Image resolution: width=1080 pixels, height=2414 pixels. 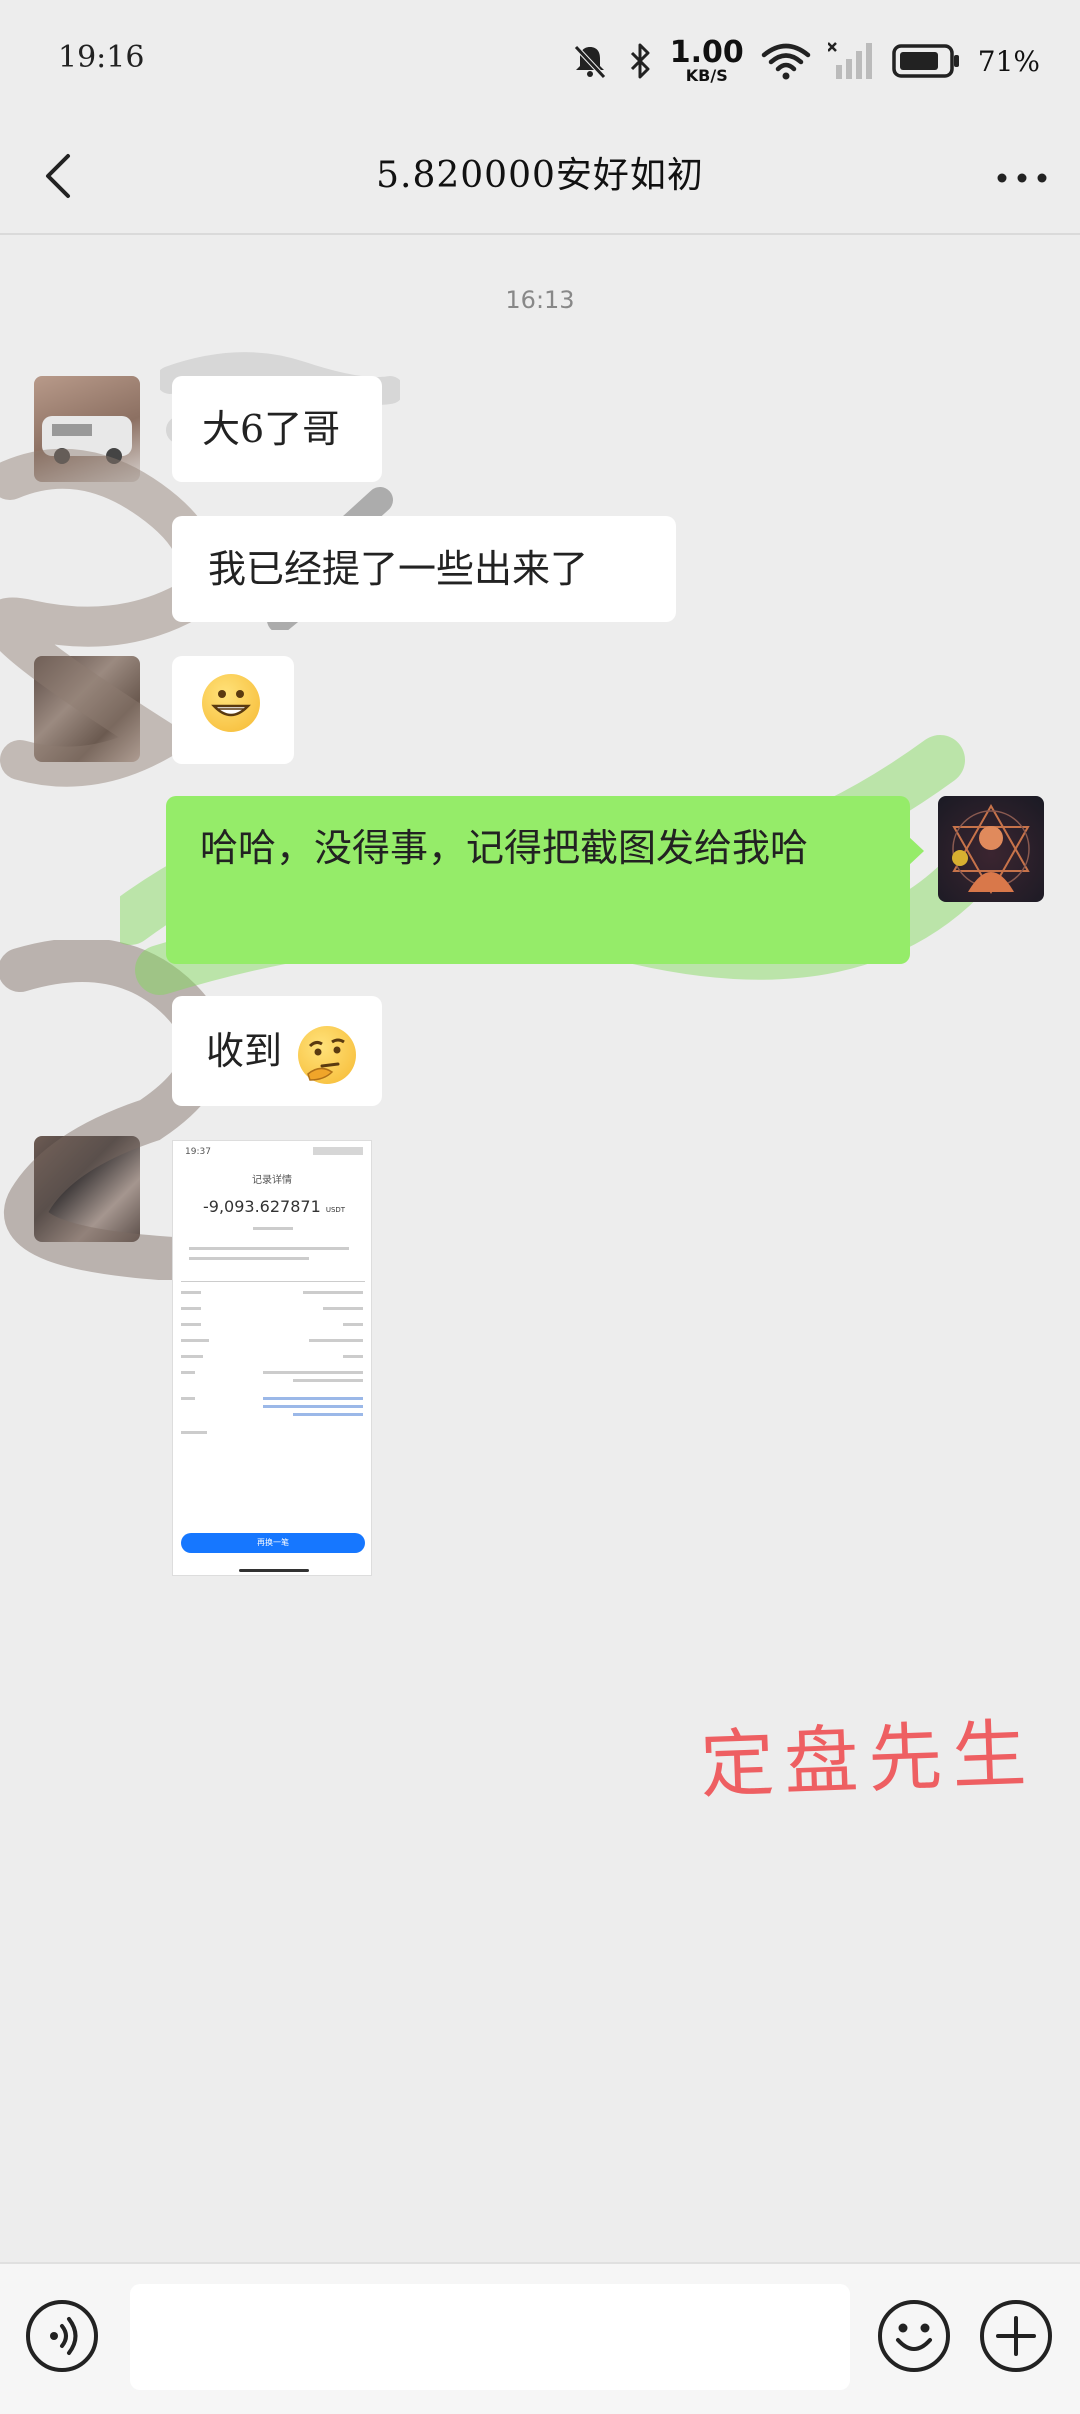 I want to click on status-icons: 1.00 KB/S 71%, so click(x=805, y=61).